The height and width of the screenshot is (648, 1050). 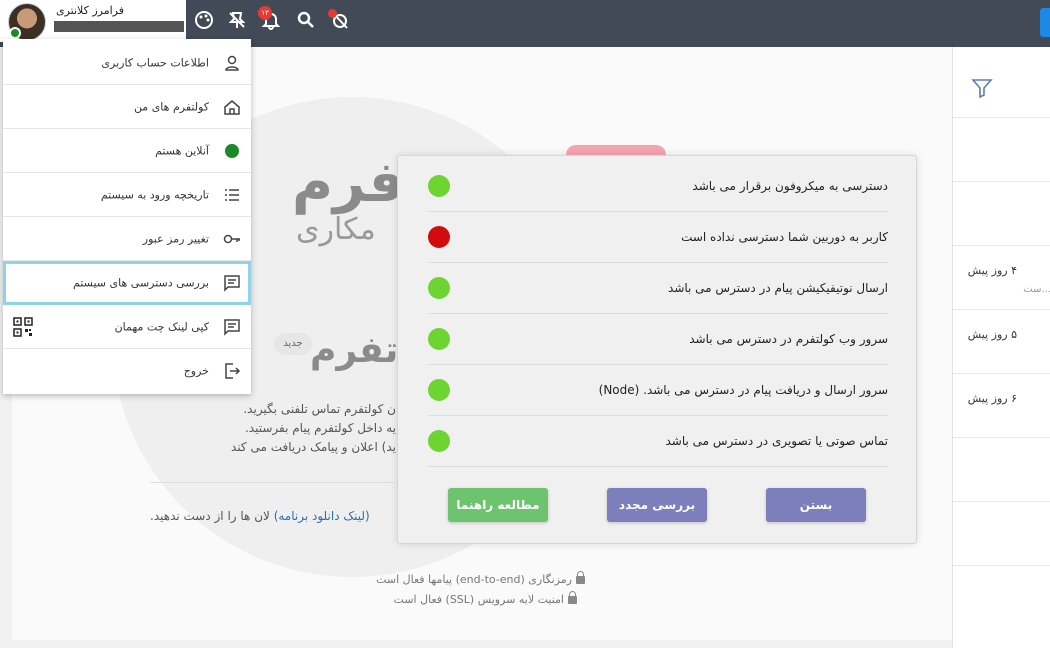 I want to click on conversation-list-strip: ۴ روز پیش ست... ۵ روز پیش ۶ روز پیش, so click(x=1001, y=347).